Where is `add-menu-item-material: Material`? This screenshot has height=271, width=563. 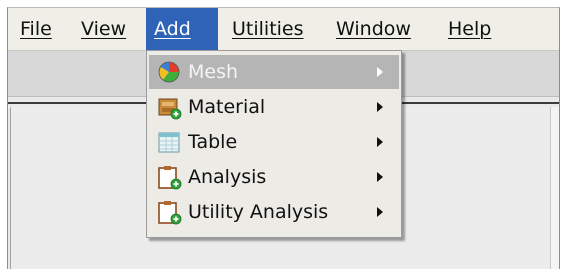 add-menu-item-material: Material is located at coordinates (274, 107).